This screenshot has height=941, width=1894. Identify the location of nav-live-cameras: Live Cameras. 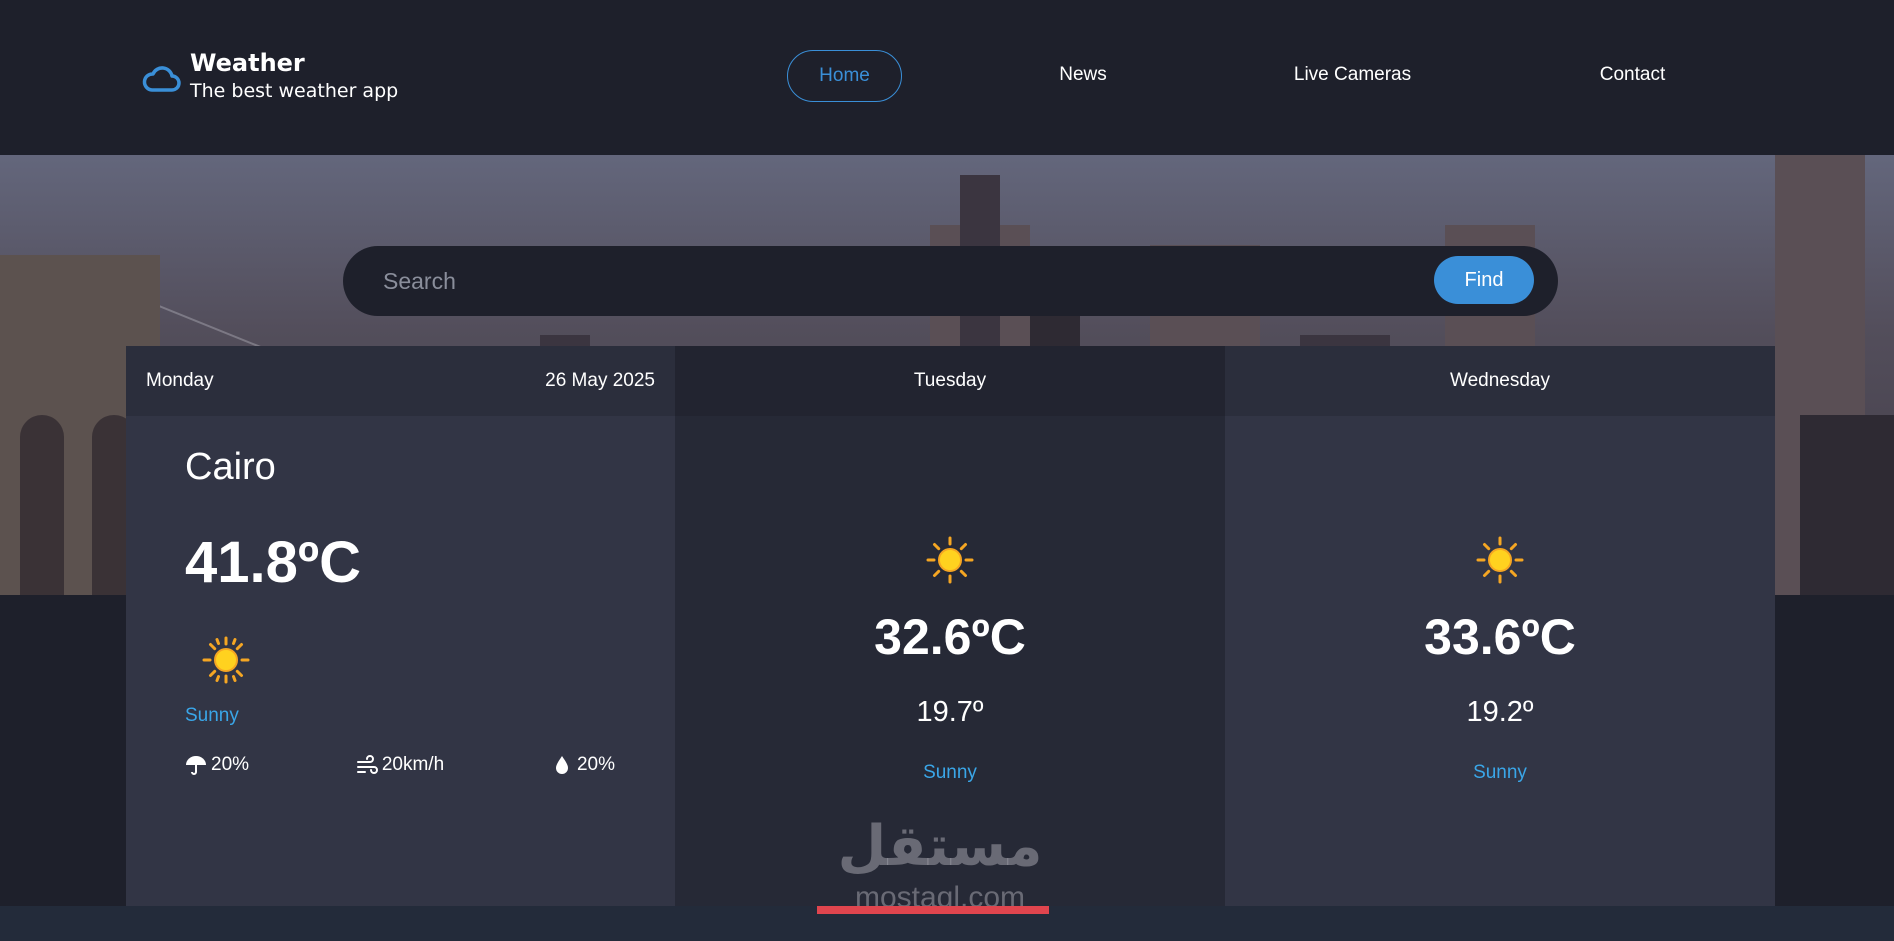
(1352, 76).